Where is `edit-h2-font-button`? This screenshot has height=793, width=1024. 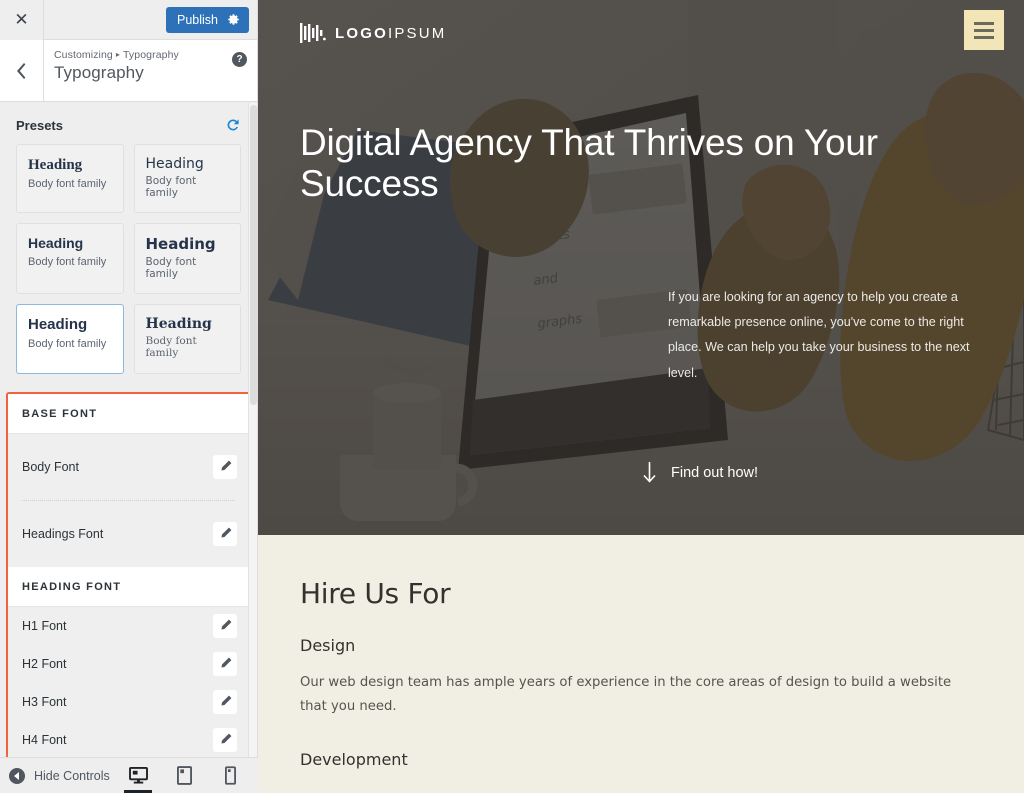
edit-h2-font-button is located at coordinates (225, 663).